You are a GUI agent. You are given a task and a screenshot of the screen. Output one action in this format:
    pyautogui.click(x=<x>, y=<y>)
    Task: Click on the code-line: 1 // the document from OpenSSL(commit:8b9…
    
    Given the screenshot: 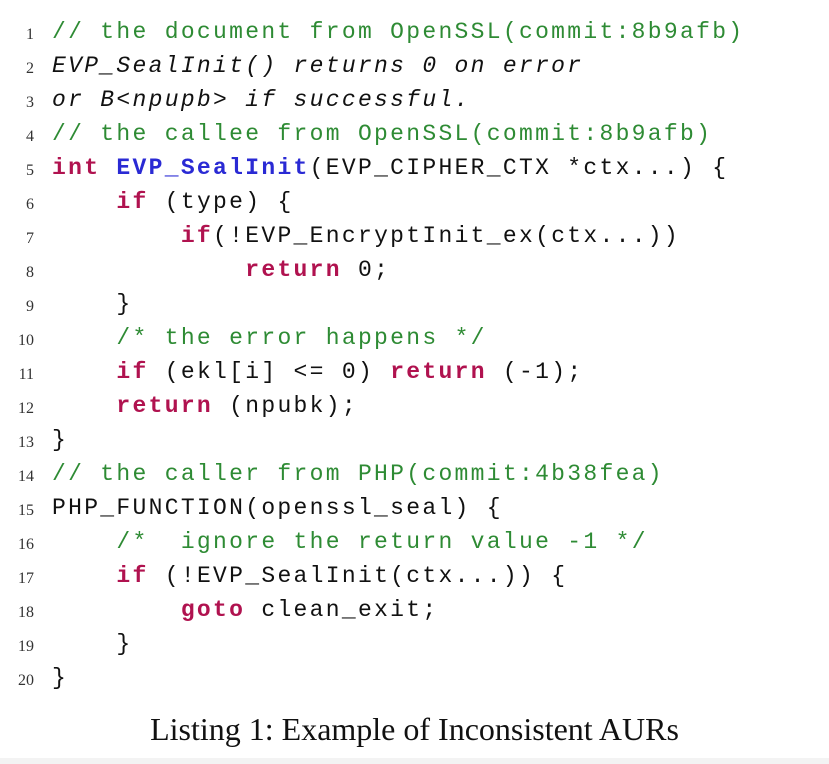 What is the action you would take?
    pyautogui.click(x=414, y=34)
    